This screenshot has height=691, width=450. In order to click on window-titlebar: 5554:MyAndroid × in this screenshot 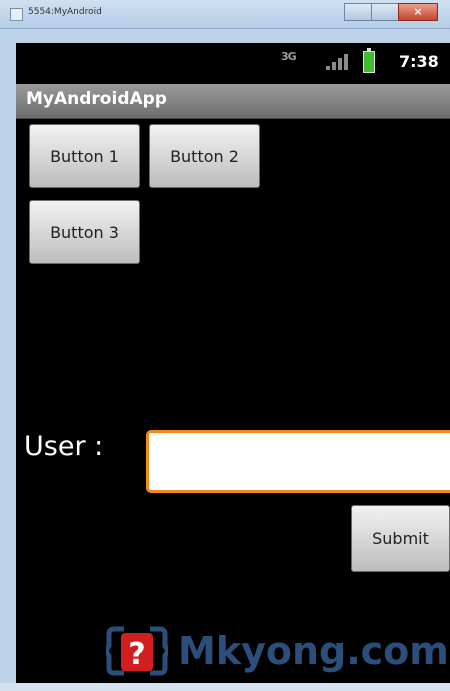, I will do `click(225, 14)`.